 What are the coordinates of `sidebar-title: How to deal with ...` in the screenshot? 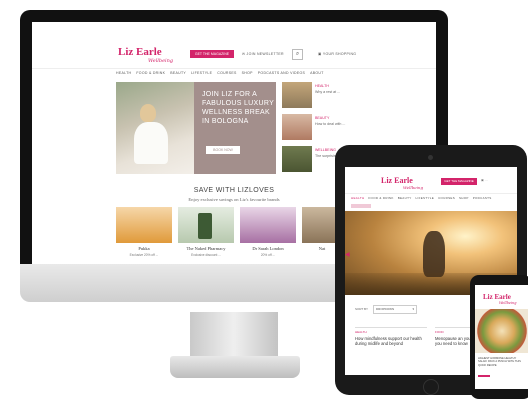 It's located at (337, 124).